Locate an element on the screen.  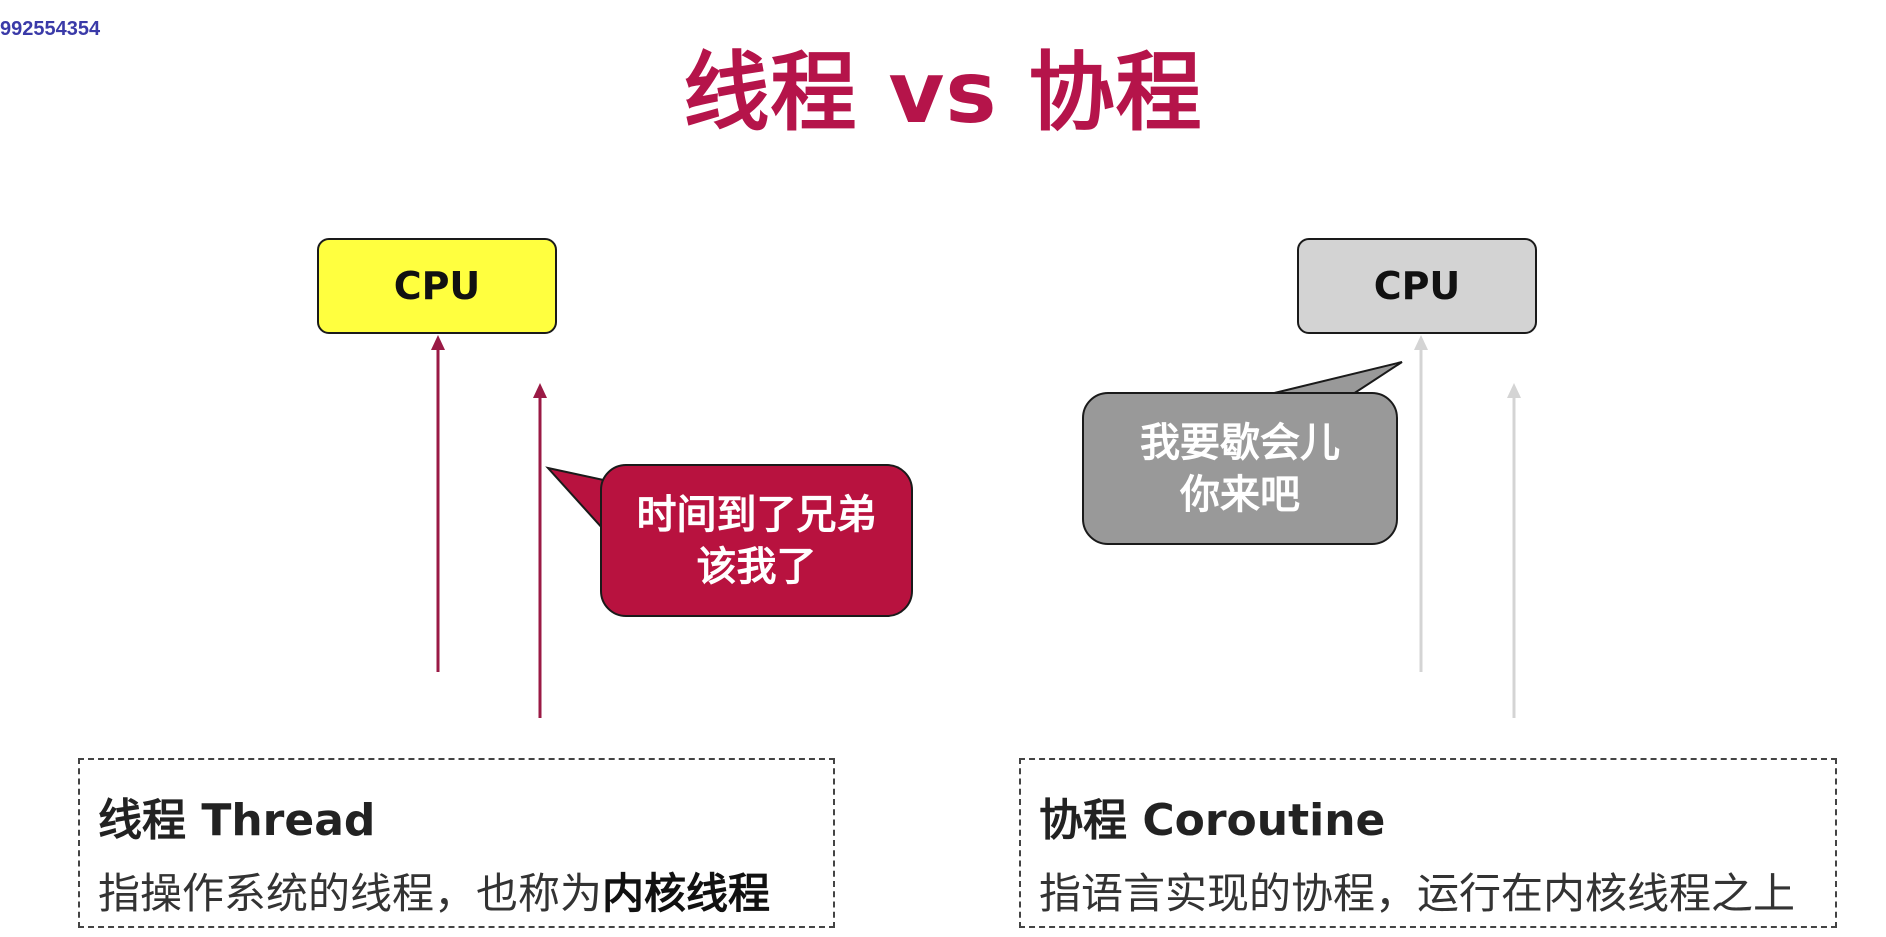
speech-bubble-thread: 时间到了兄弟 该我了 is located at coordinates (756, 540).